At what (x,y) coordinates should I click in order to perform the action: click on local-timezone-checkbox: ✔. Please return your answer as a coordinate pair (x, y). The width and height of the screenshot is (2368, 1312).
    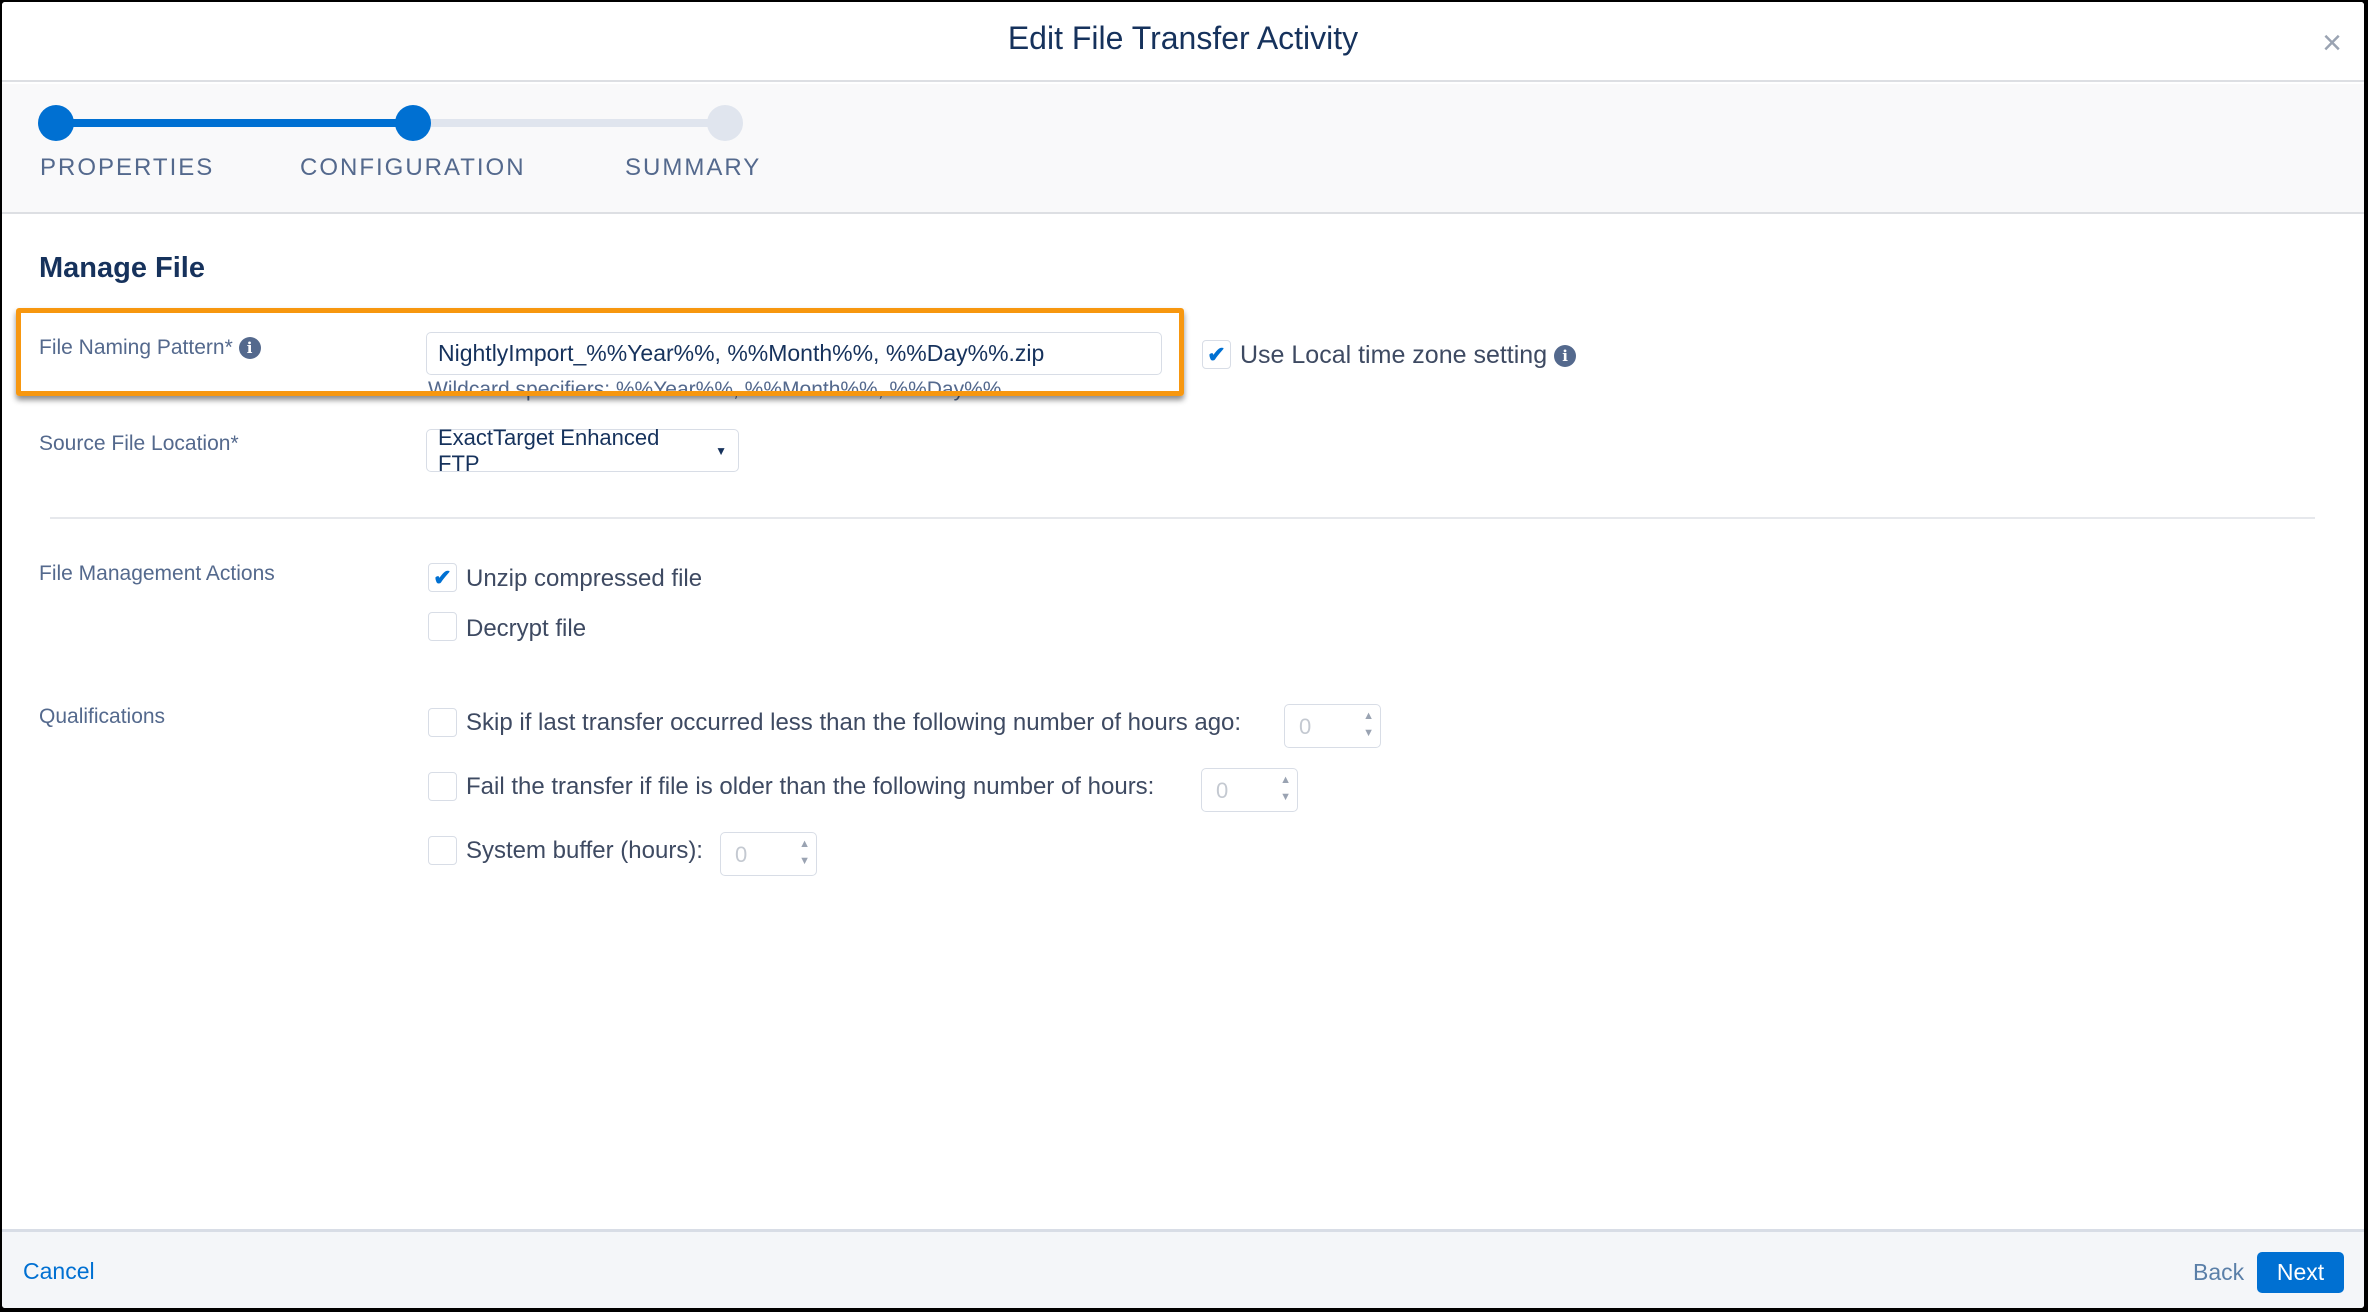
    Looking at the image, I should click on (1216, 354).